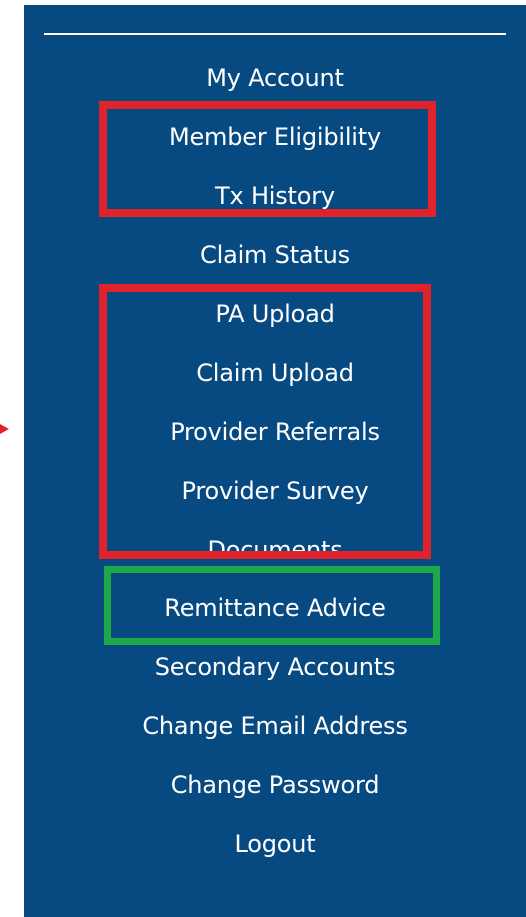 The width and height of the screenshot is (526, 917). Describe the element at coordinates (275, 726) in the screenshot. I see `menu-item-change-email-address: Change Email Address` at that location.